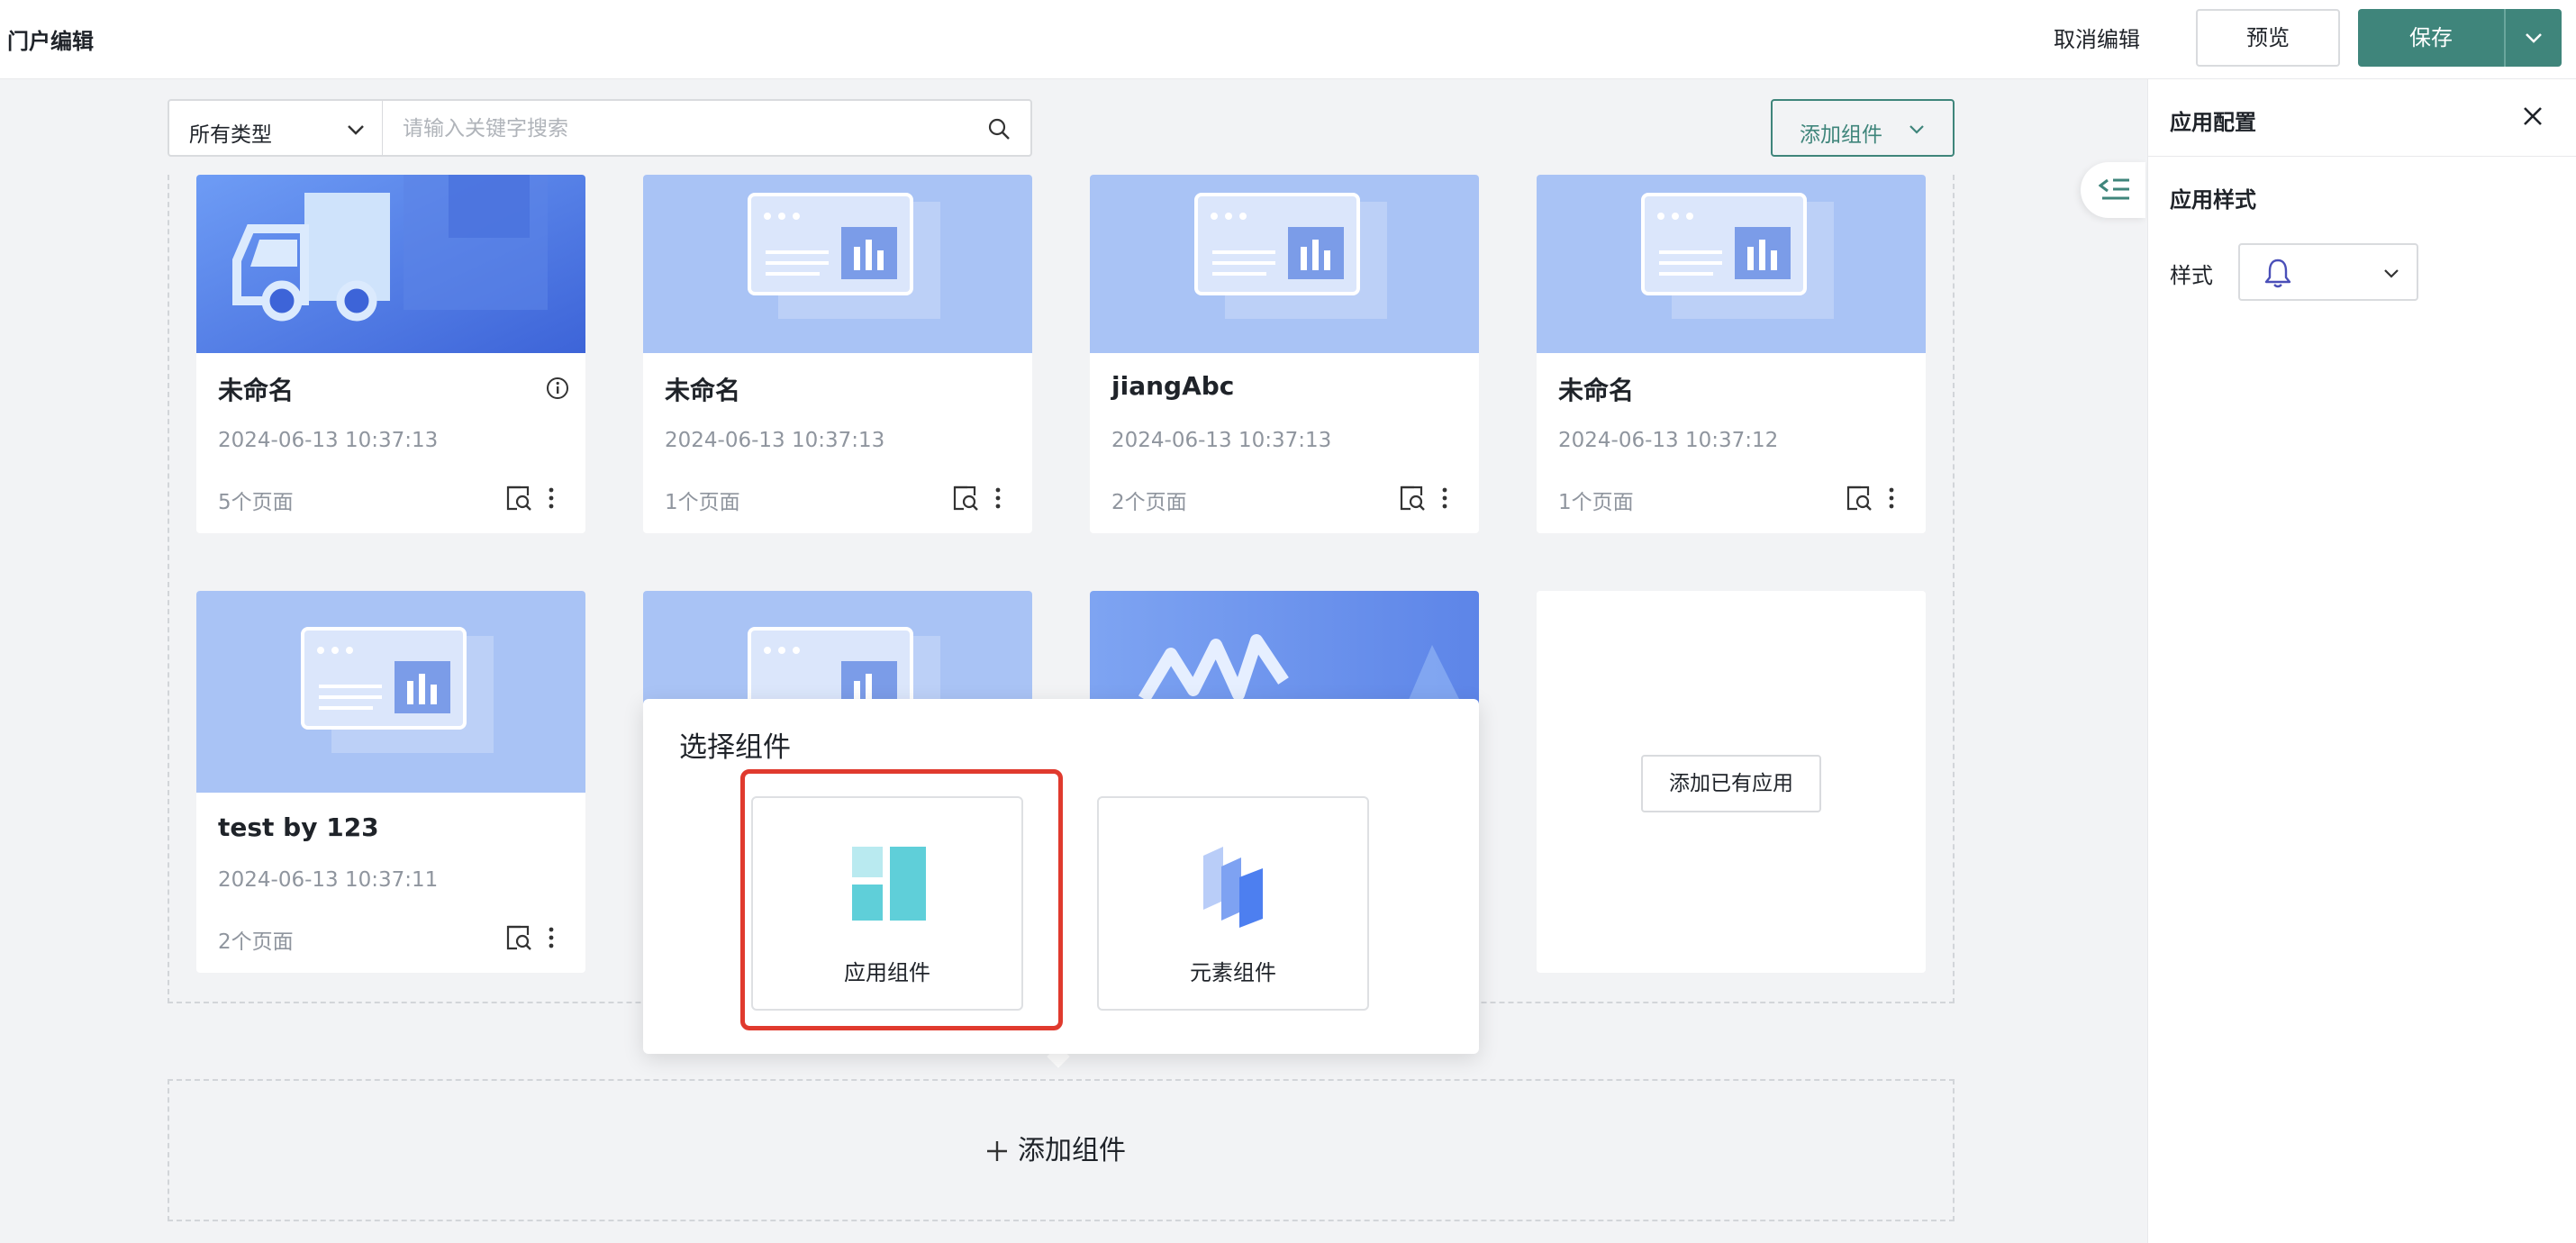 The height and width of the screenshot is (1243, 2576). I want to click on app-card: test by 123 2024-06-13 10:37:11 2个页面, so click(390, 782).